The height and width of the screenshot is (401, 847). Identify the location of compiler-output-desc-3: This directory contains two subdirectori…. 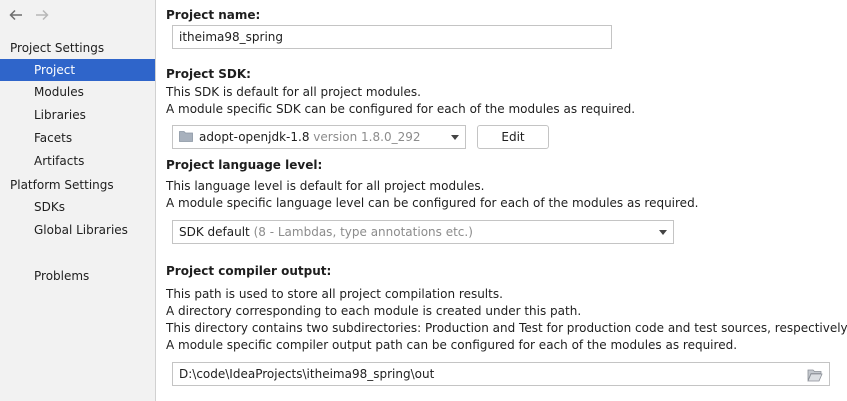
(506, 328).